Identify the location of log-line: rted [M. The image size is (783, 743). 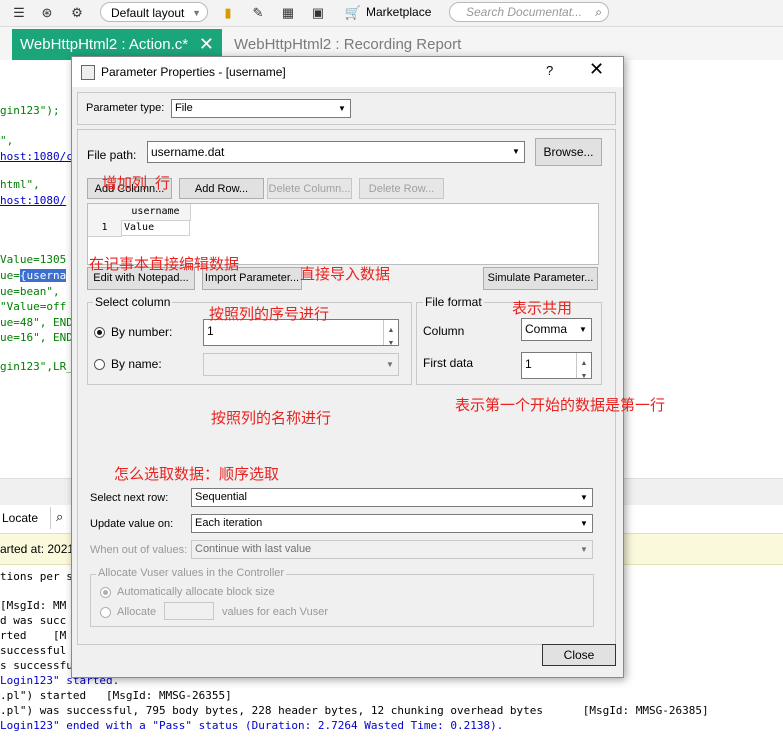
(33, 635).